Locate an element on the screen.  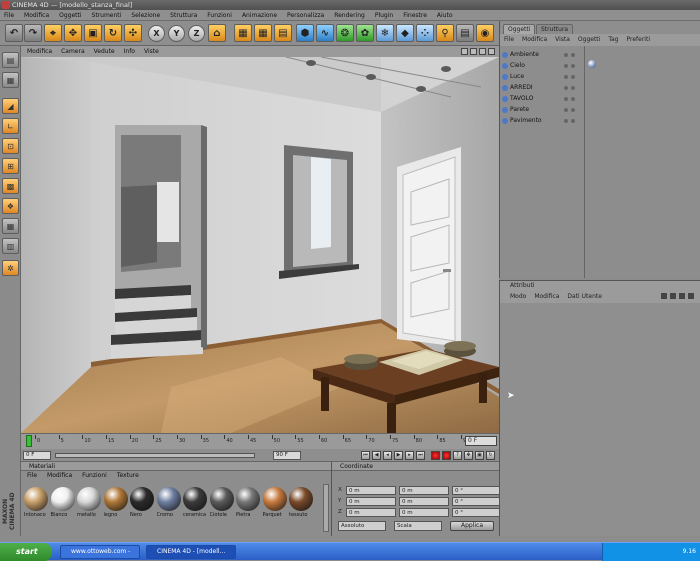
vp-menu-display: Vedute is located at coordinates (104, 51).